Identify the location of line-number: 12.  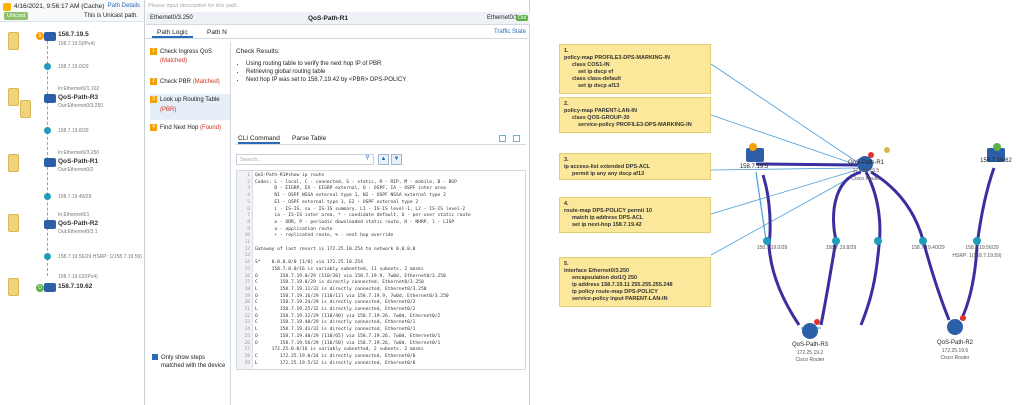
(247, 249).